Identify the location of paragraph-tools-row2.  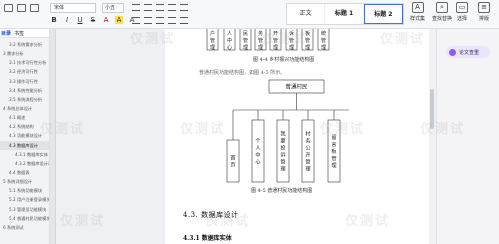
(160, 20).